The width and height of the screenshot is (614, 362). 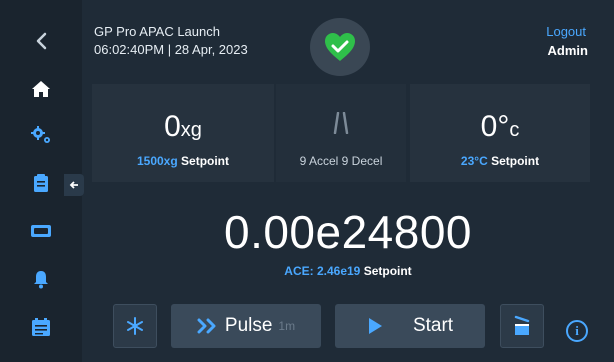 What do you see at coordinates (206, 326) in the screenshot?
I see `double-chevron-right-icon` at bounding box center [206, 326].